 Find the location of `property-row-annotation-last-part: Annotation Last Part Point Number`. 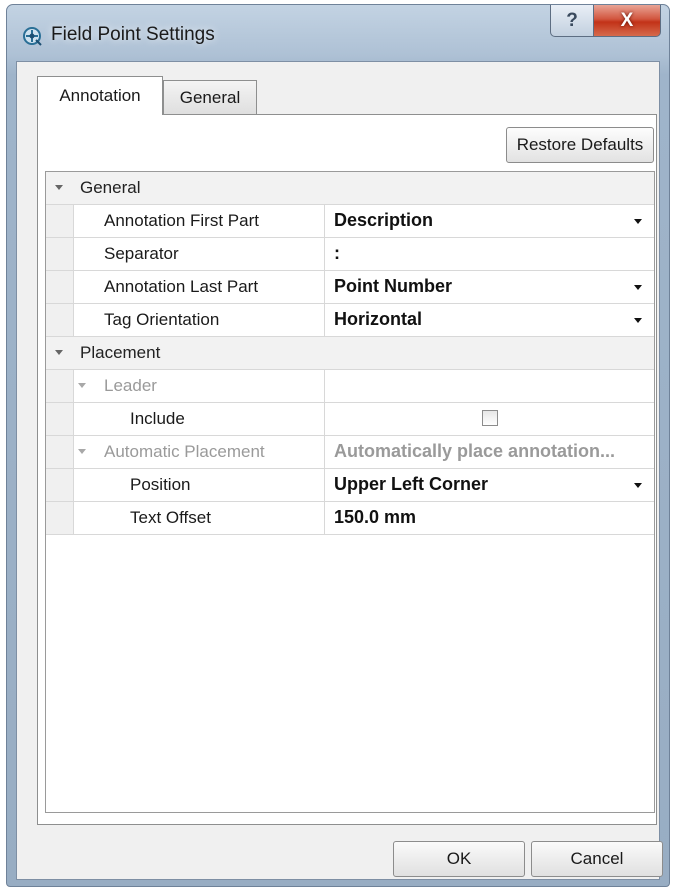

property-row-annotation-last-part: Annotation Last Part Point Number is located at coordinates (350, 287).